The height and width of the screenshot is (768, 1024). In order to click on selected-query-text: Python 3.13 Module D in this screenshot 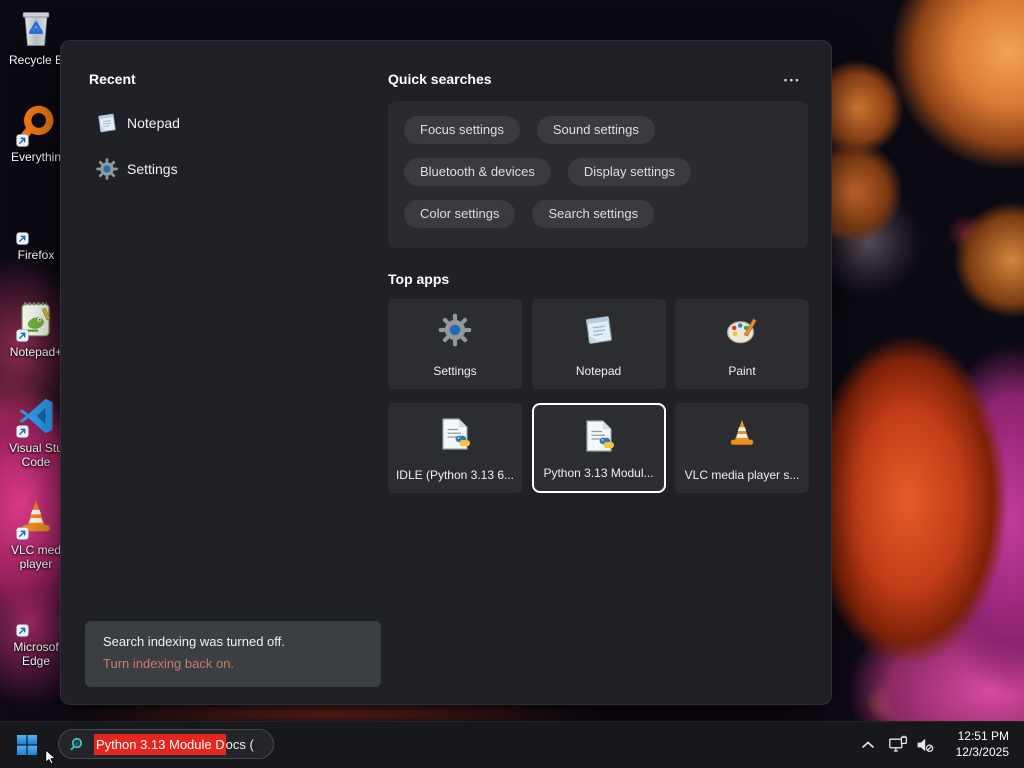, I will do `click(160, 744)`.